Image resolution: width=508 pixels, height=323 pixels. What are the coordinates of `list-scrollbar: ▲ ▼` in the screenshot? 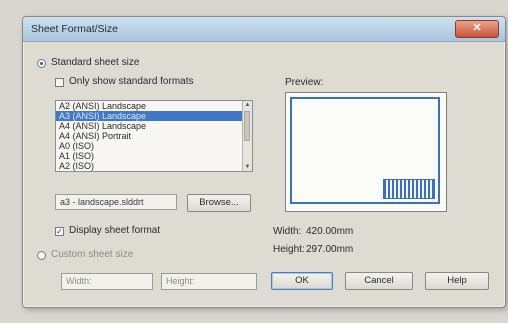 It's located at (247, 136).